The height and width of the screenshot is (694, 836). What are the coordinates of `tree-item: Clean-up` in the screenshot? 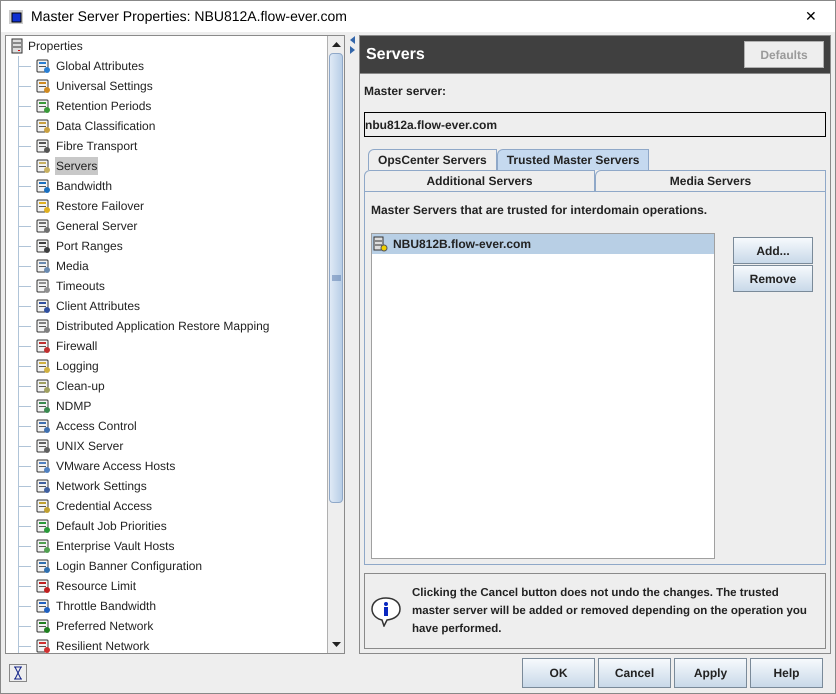 It's located at (80, 386).